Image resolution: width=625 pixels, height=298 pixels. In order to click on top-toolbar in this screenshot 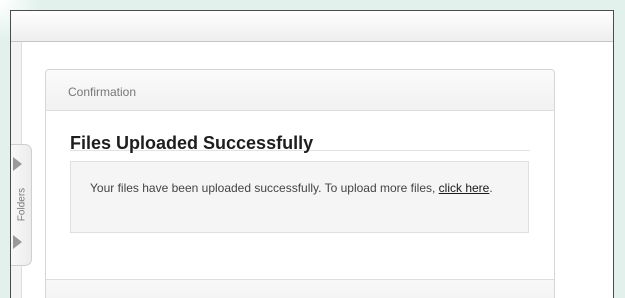, I will do `click(312, 26)`.